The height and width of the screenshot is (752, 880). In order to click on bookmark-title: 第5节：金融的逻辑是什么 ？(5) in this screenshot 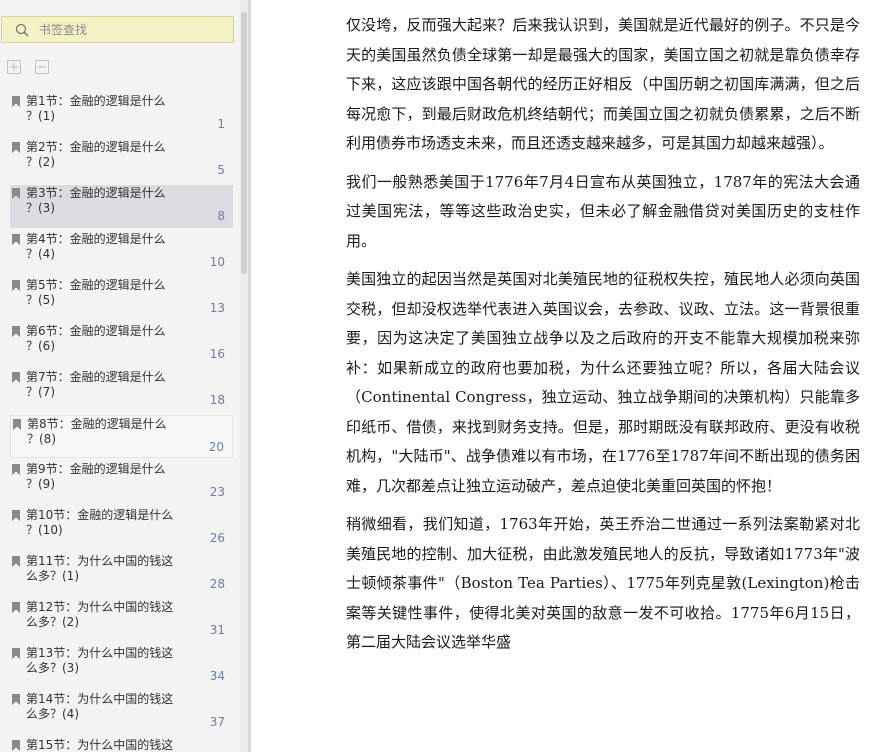, I will do `click(96, 292)`.